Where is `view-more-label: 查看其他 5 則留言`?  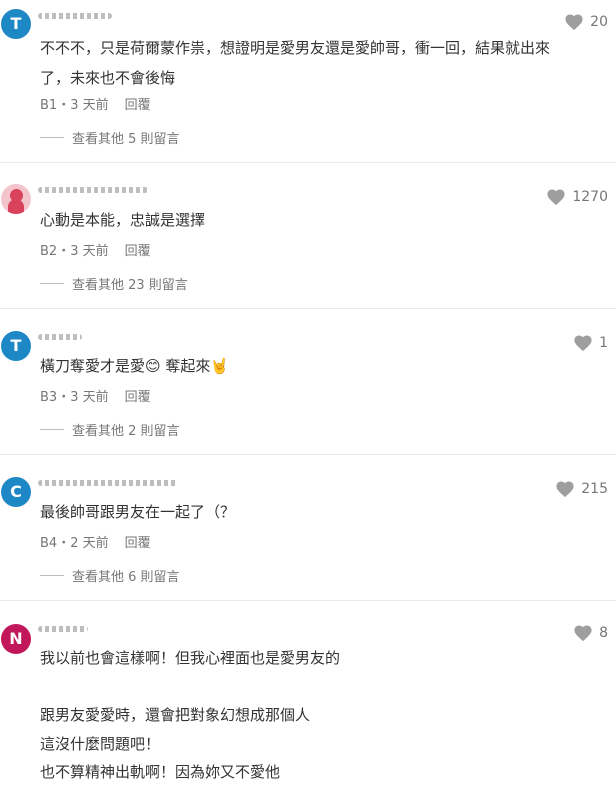 view-more-label: 查看其他 5 則留言 is located at coordinates (126, 139).